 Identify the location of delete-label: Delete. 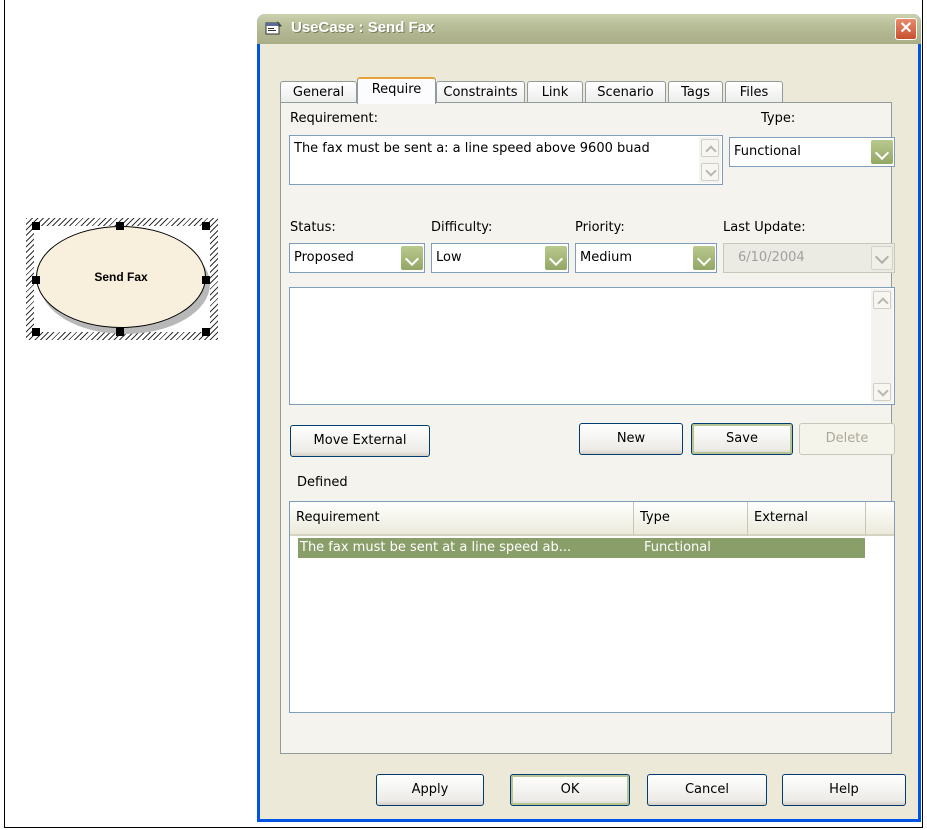
(847, 438).